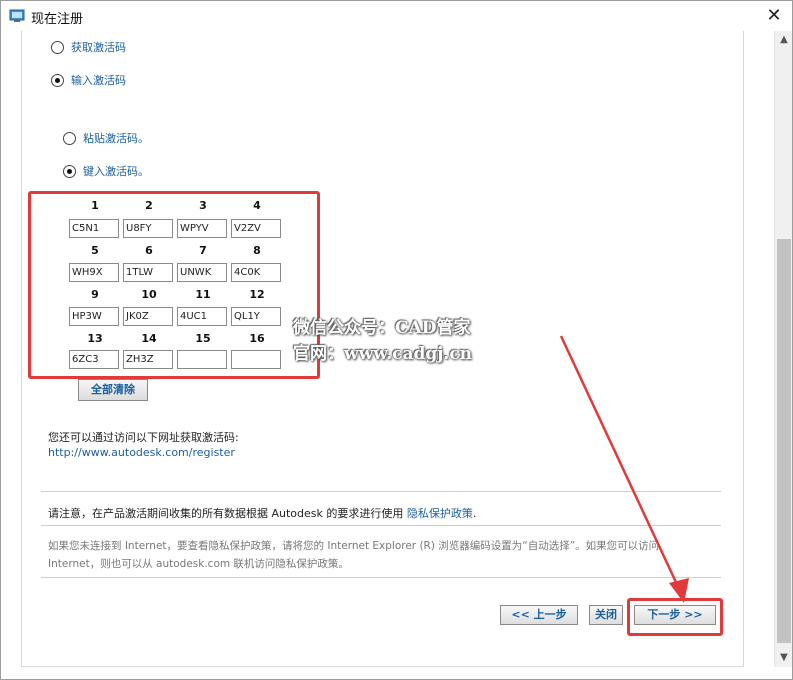 The width and height of the screenshot is (793, 680). What do you see at coordinates (382, 328) in the screenshot?
I see `watermark-line-1: 微信公众号：CAD管家` at bounding box center [382, 328].